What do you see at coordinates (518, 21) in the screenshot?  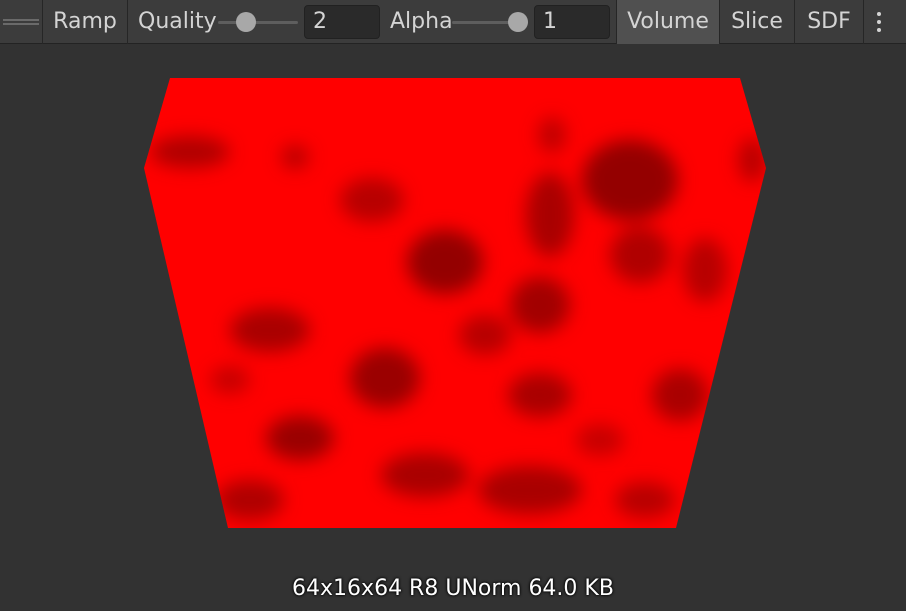 I see `alpha-slider-thumb` at bounding box center [518, 21].